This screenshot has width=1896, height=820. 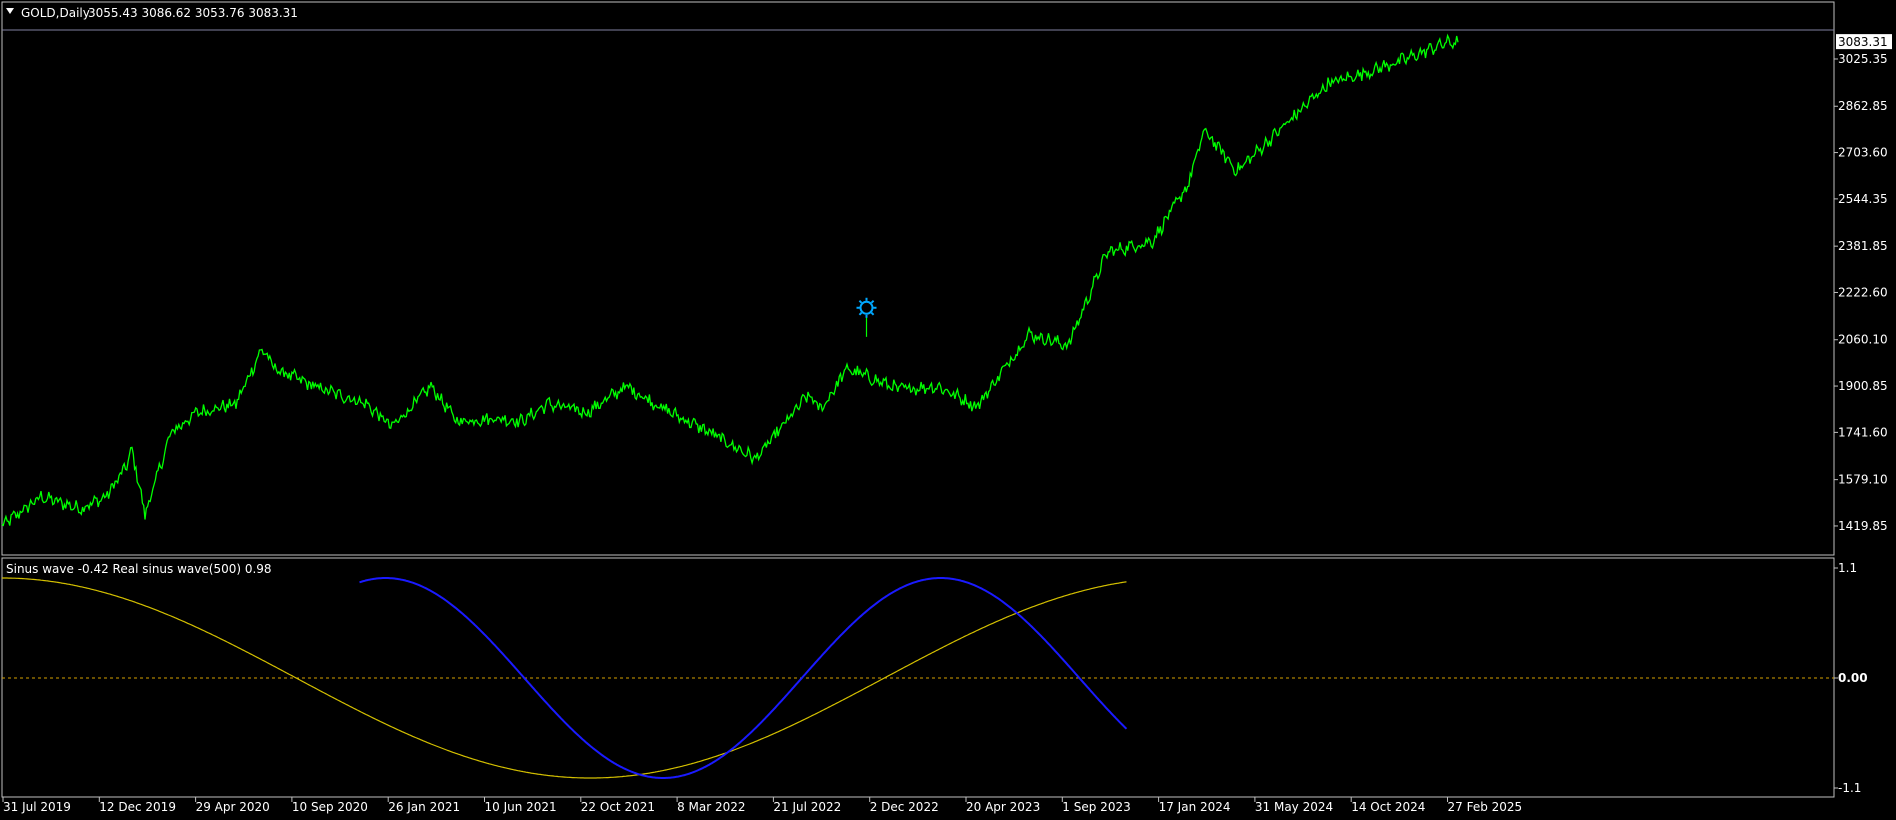 I want to click on indicator-tick-label: 1.1, so click(x=1847, y=568).